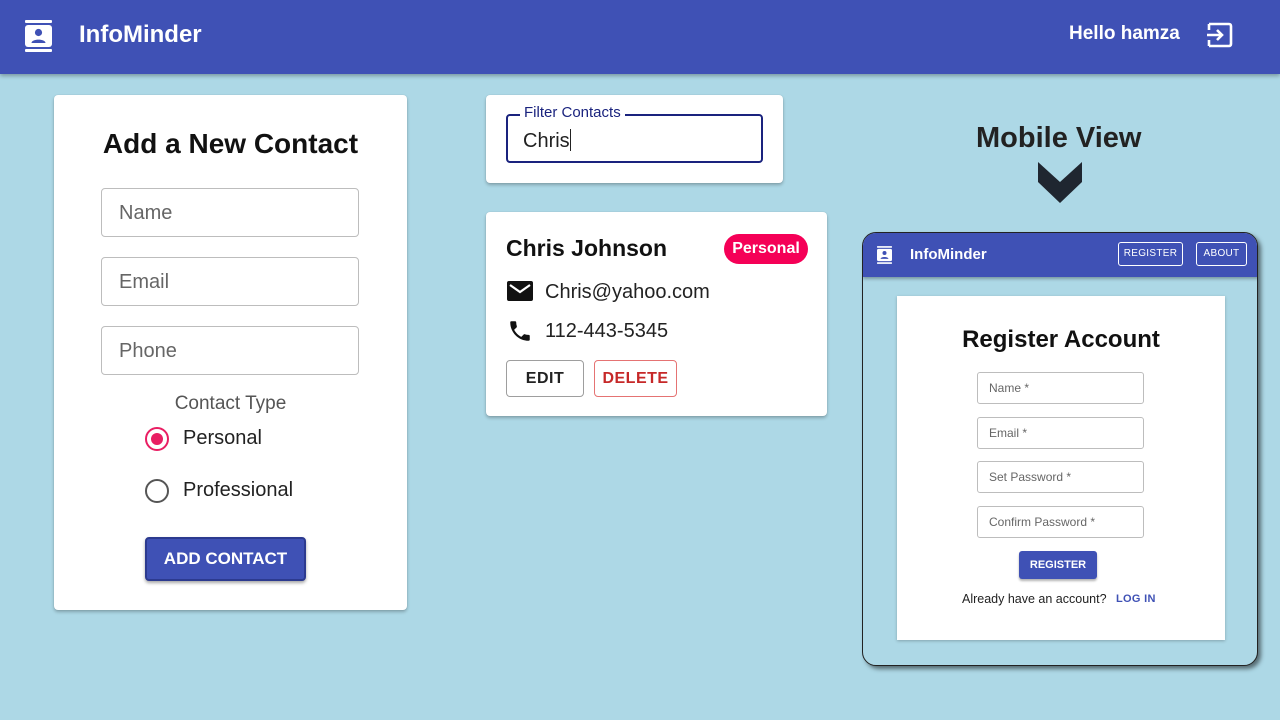 The image size is (1280, 720). I want to click on register-name-field: Name *, so click(1060, 388).